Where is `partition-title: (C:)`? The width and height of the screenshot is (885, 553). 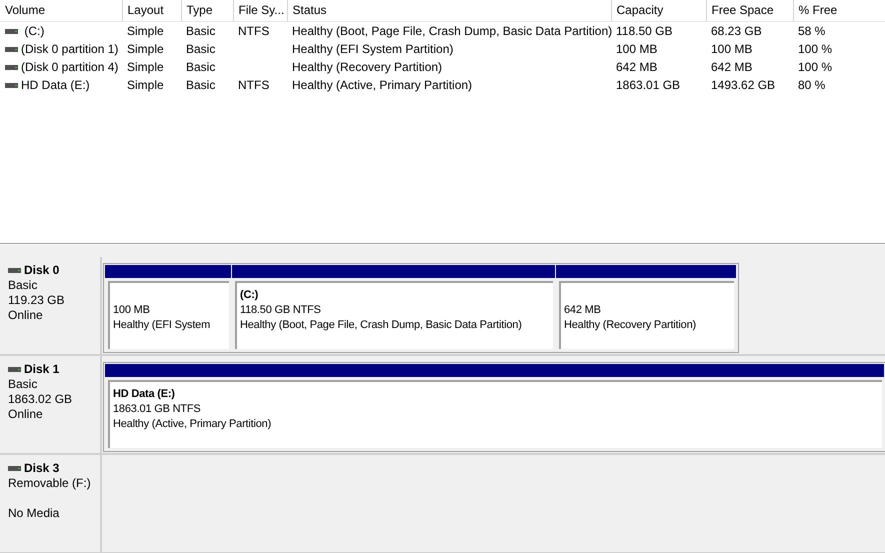
partition-title: (C:) is located at coordinates (249, 295).